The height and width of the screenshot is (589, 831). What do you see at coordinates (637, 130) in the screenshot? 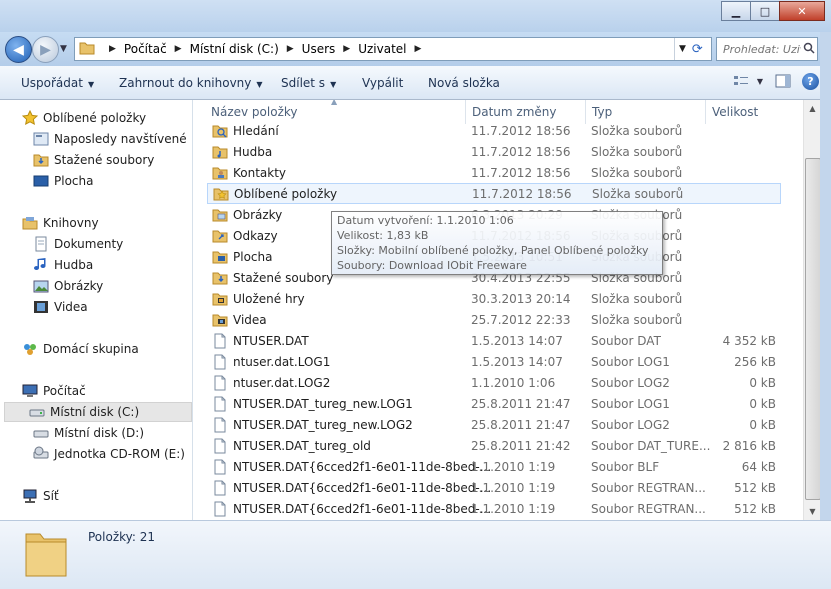
I see `file-type: Složka souborů` at bounding box center [637, 130].